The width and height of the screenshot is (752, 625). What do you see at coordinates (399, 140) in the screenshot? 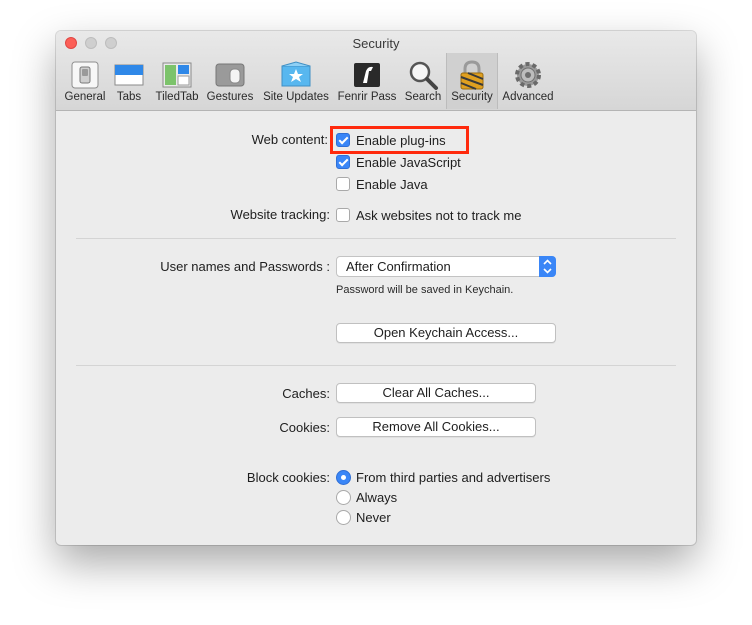
I see `red-highlight-box` at bounding box center [399, 140].